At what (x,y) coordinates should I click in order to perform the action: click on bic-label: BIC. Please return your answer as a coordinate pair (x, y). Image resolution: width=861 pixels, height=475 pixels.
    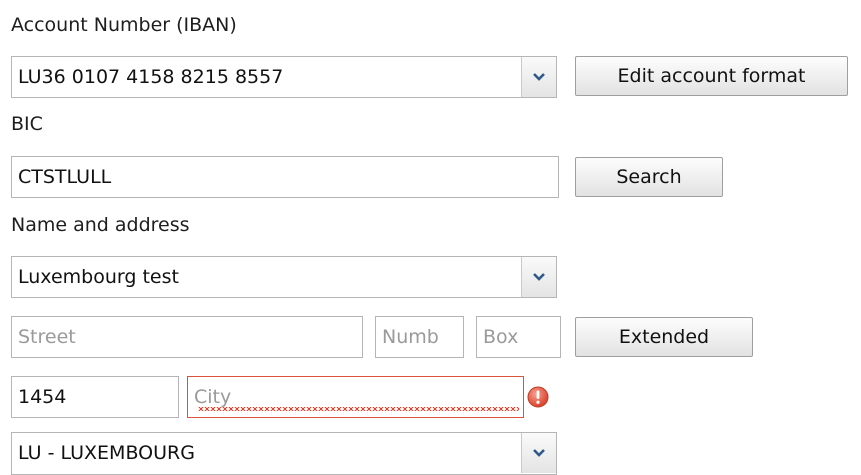
    Looking at the image, I should click on (27, 124).